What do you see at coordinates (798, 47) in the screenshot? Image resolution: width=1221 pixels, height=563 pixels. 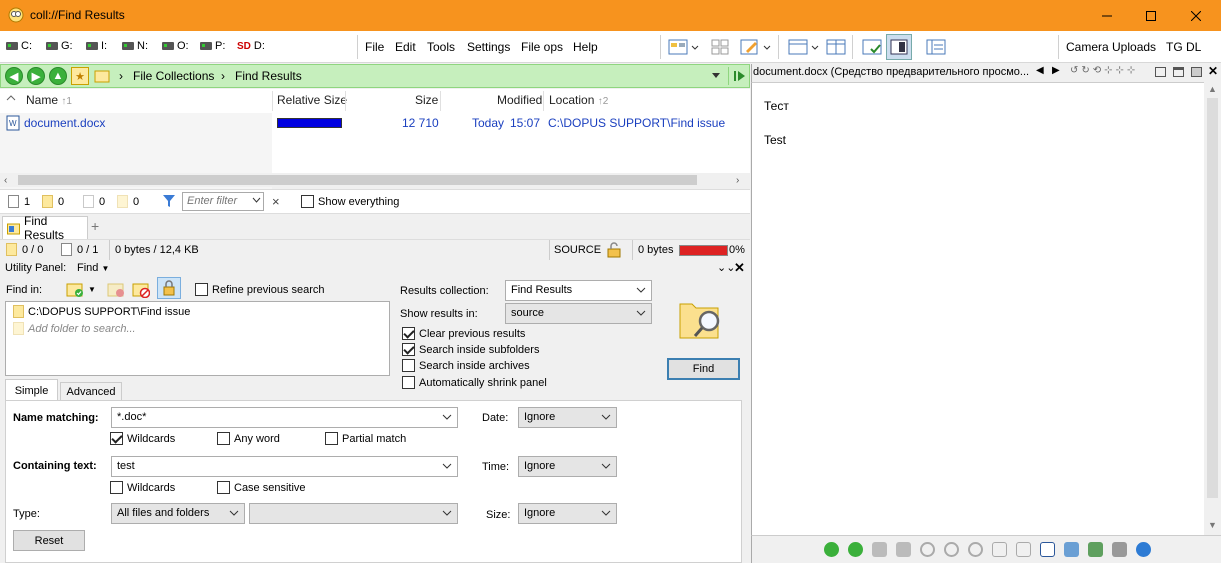 I see `dual-pane-icon` at bounding box center [798, 47].